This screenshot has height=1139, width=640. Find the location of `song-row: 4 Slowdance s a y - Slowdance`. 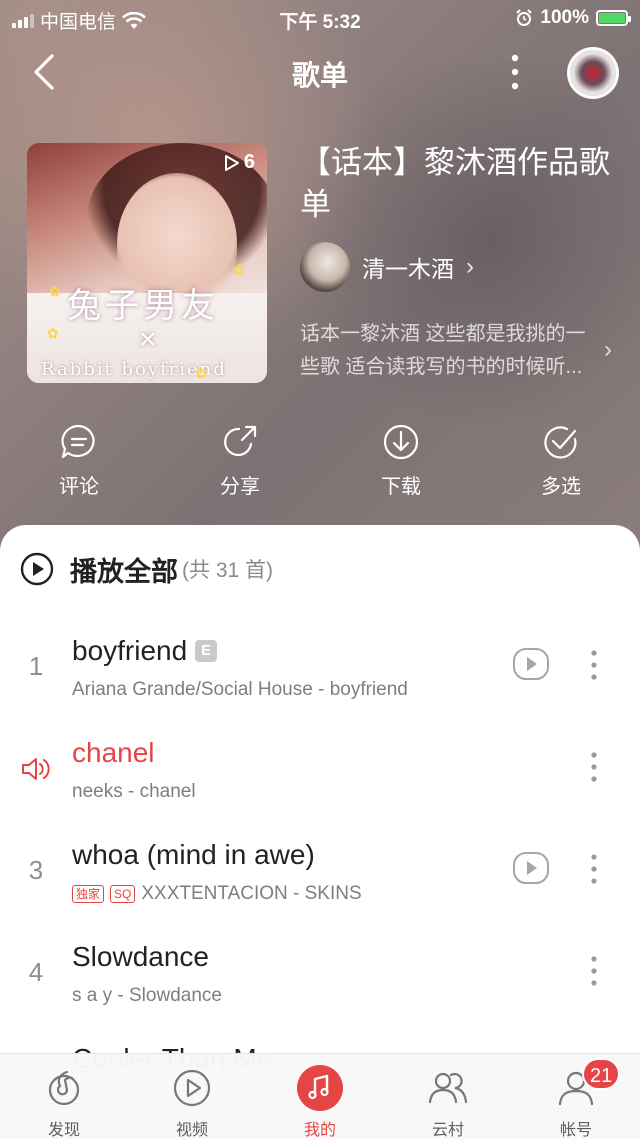

song-row: 4 Slowdance s a y - Slowdance is located at coordinates (320, 985).